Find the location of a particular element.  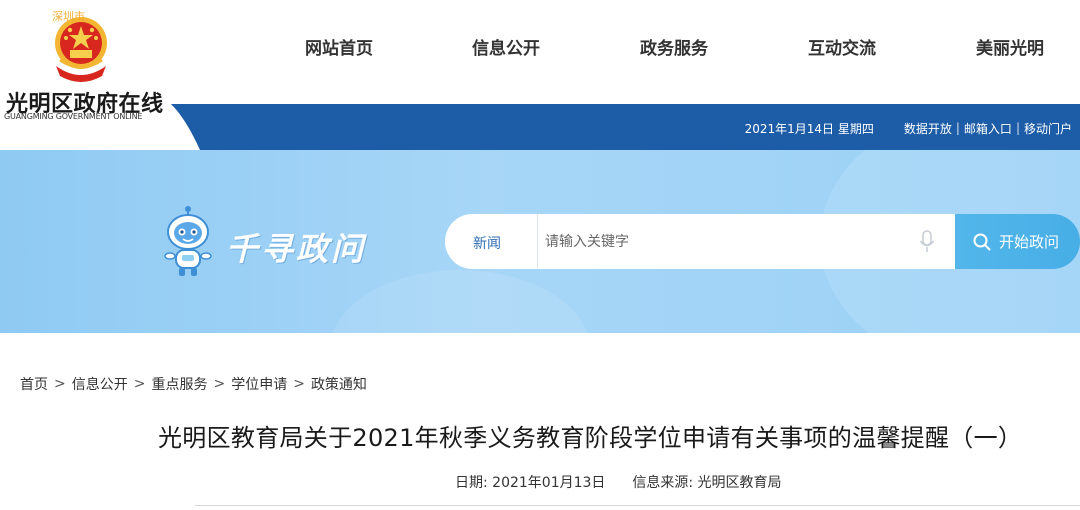

search-divider is located at coordinates (537, 241).